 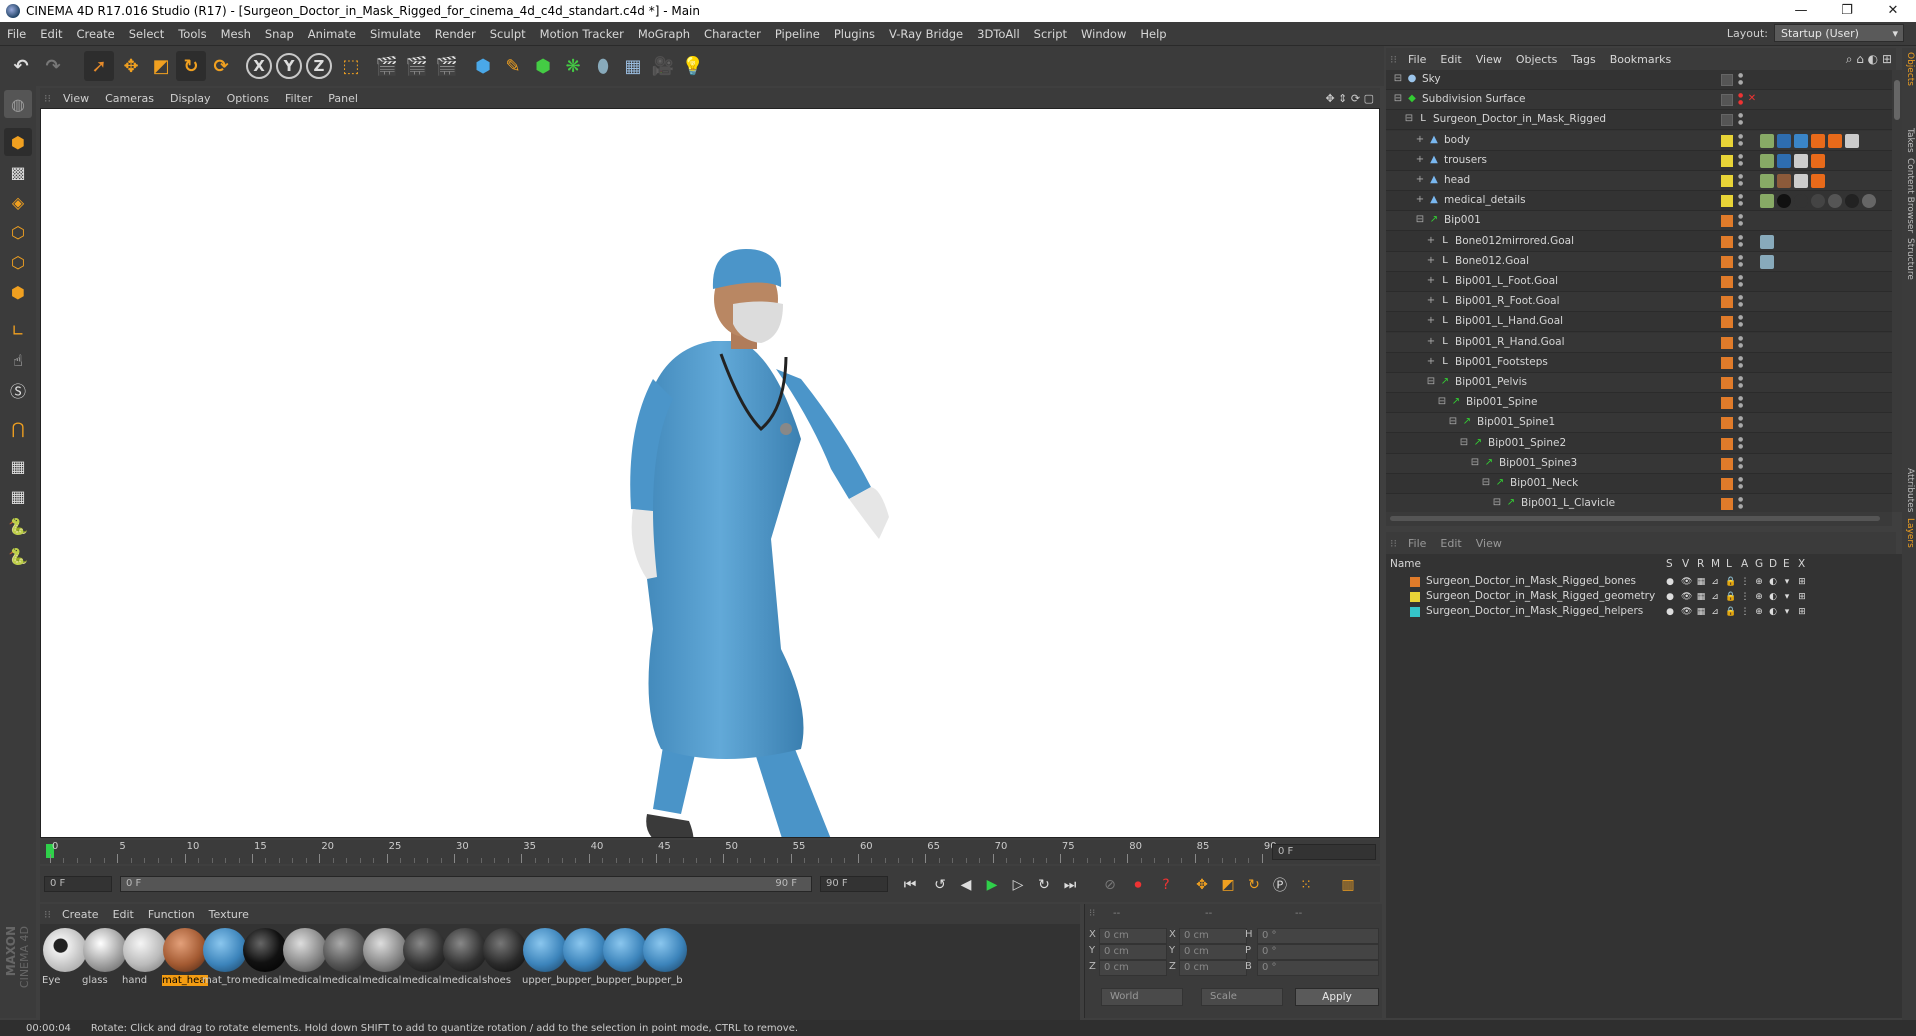 What do you see at coordinates (1909, 195) in the screenshot?
I see `side-tab-content-browser: Content Browser` at bounding box center [1909, 195].